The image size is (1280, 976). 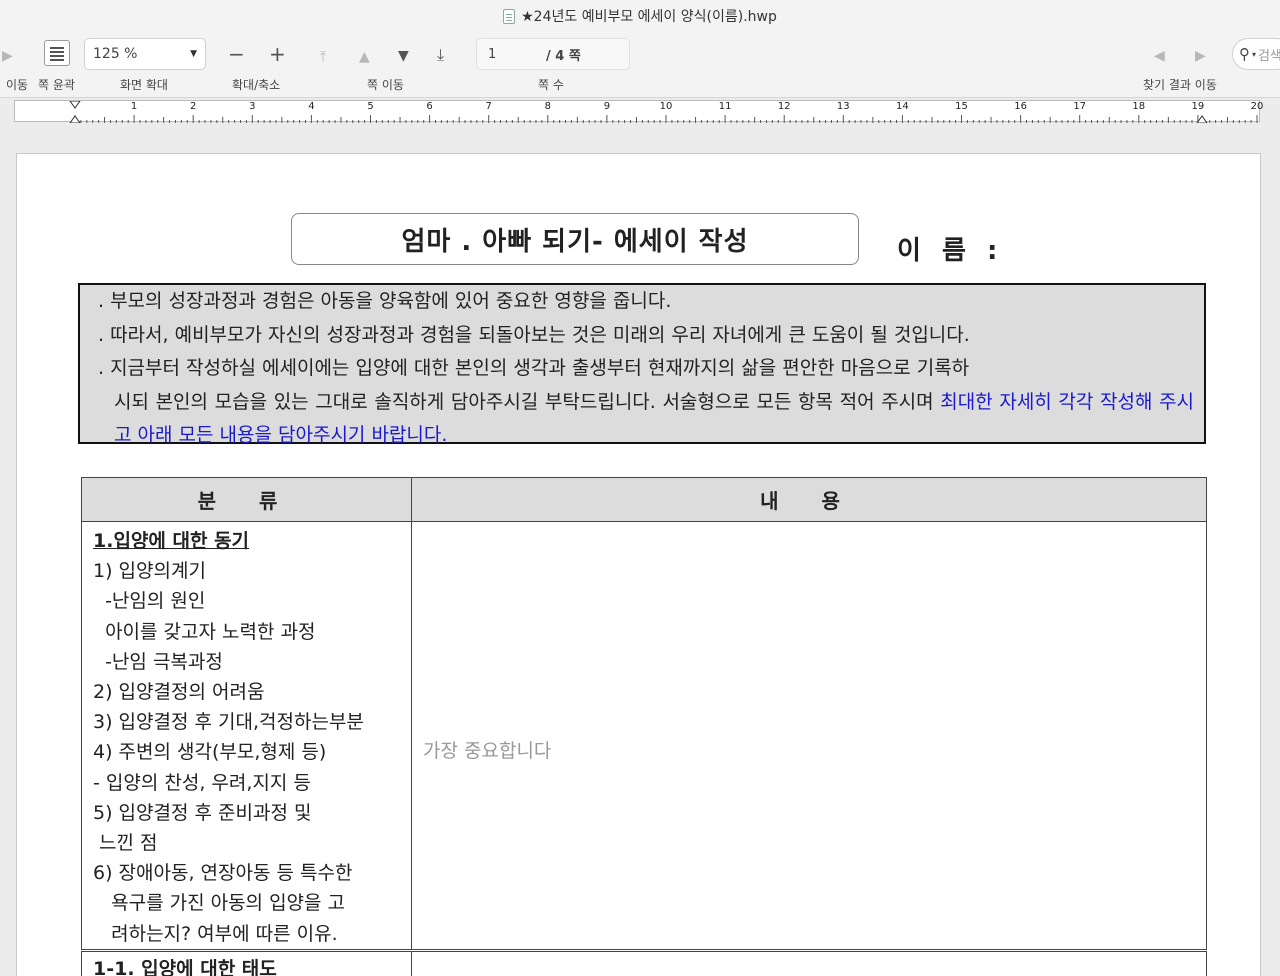 I want to click on content-placeholder: 가장 중요합니다, so click(x=487, y=751).